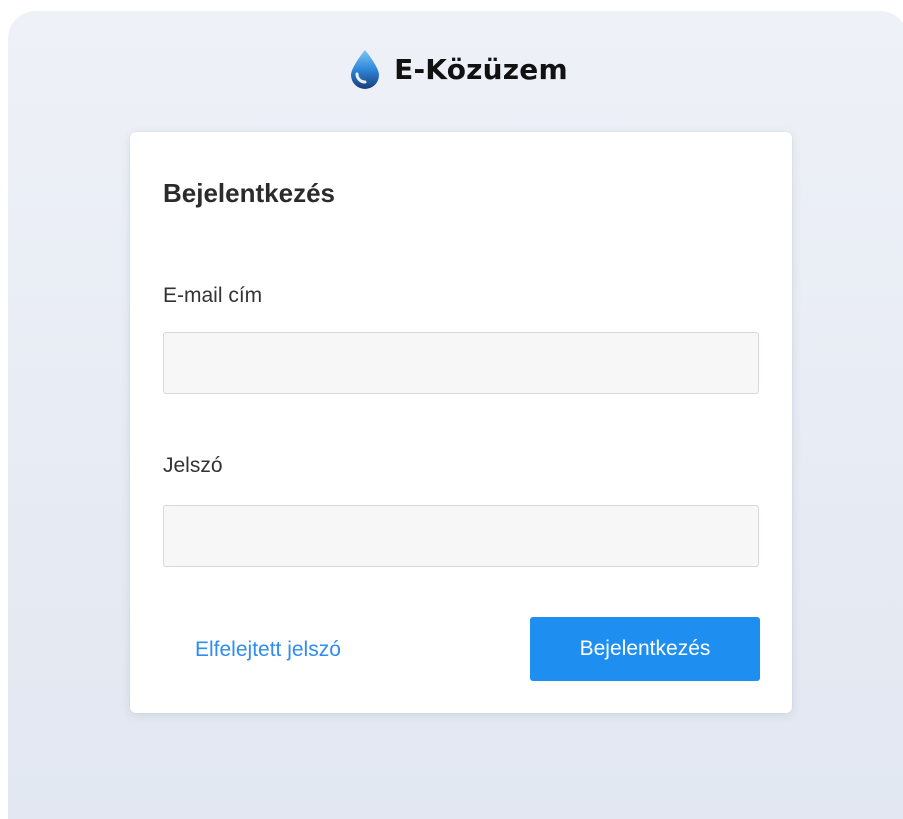 The image size is (903, 819). I want to click on login-button: Bejelentkezés, so click(645, 649).